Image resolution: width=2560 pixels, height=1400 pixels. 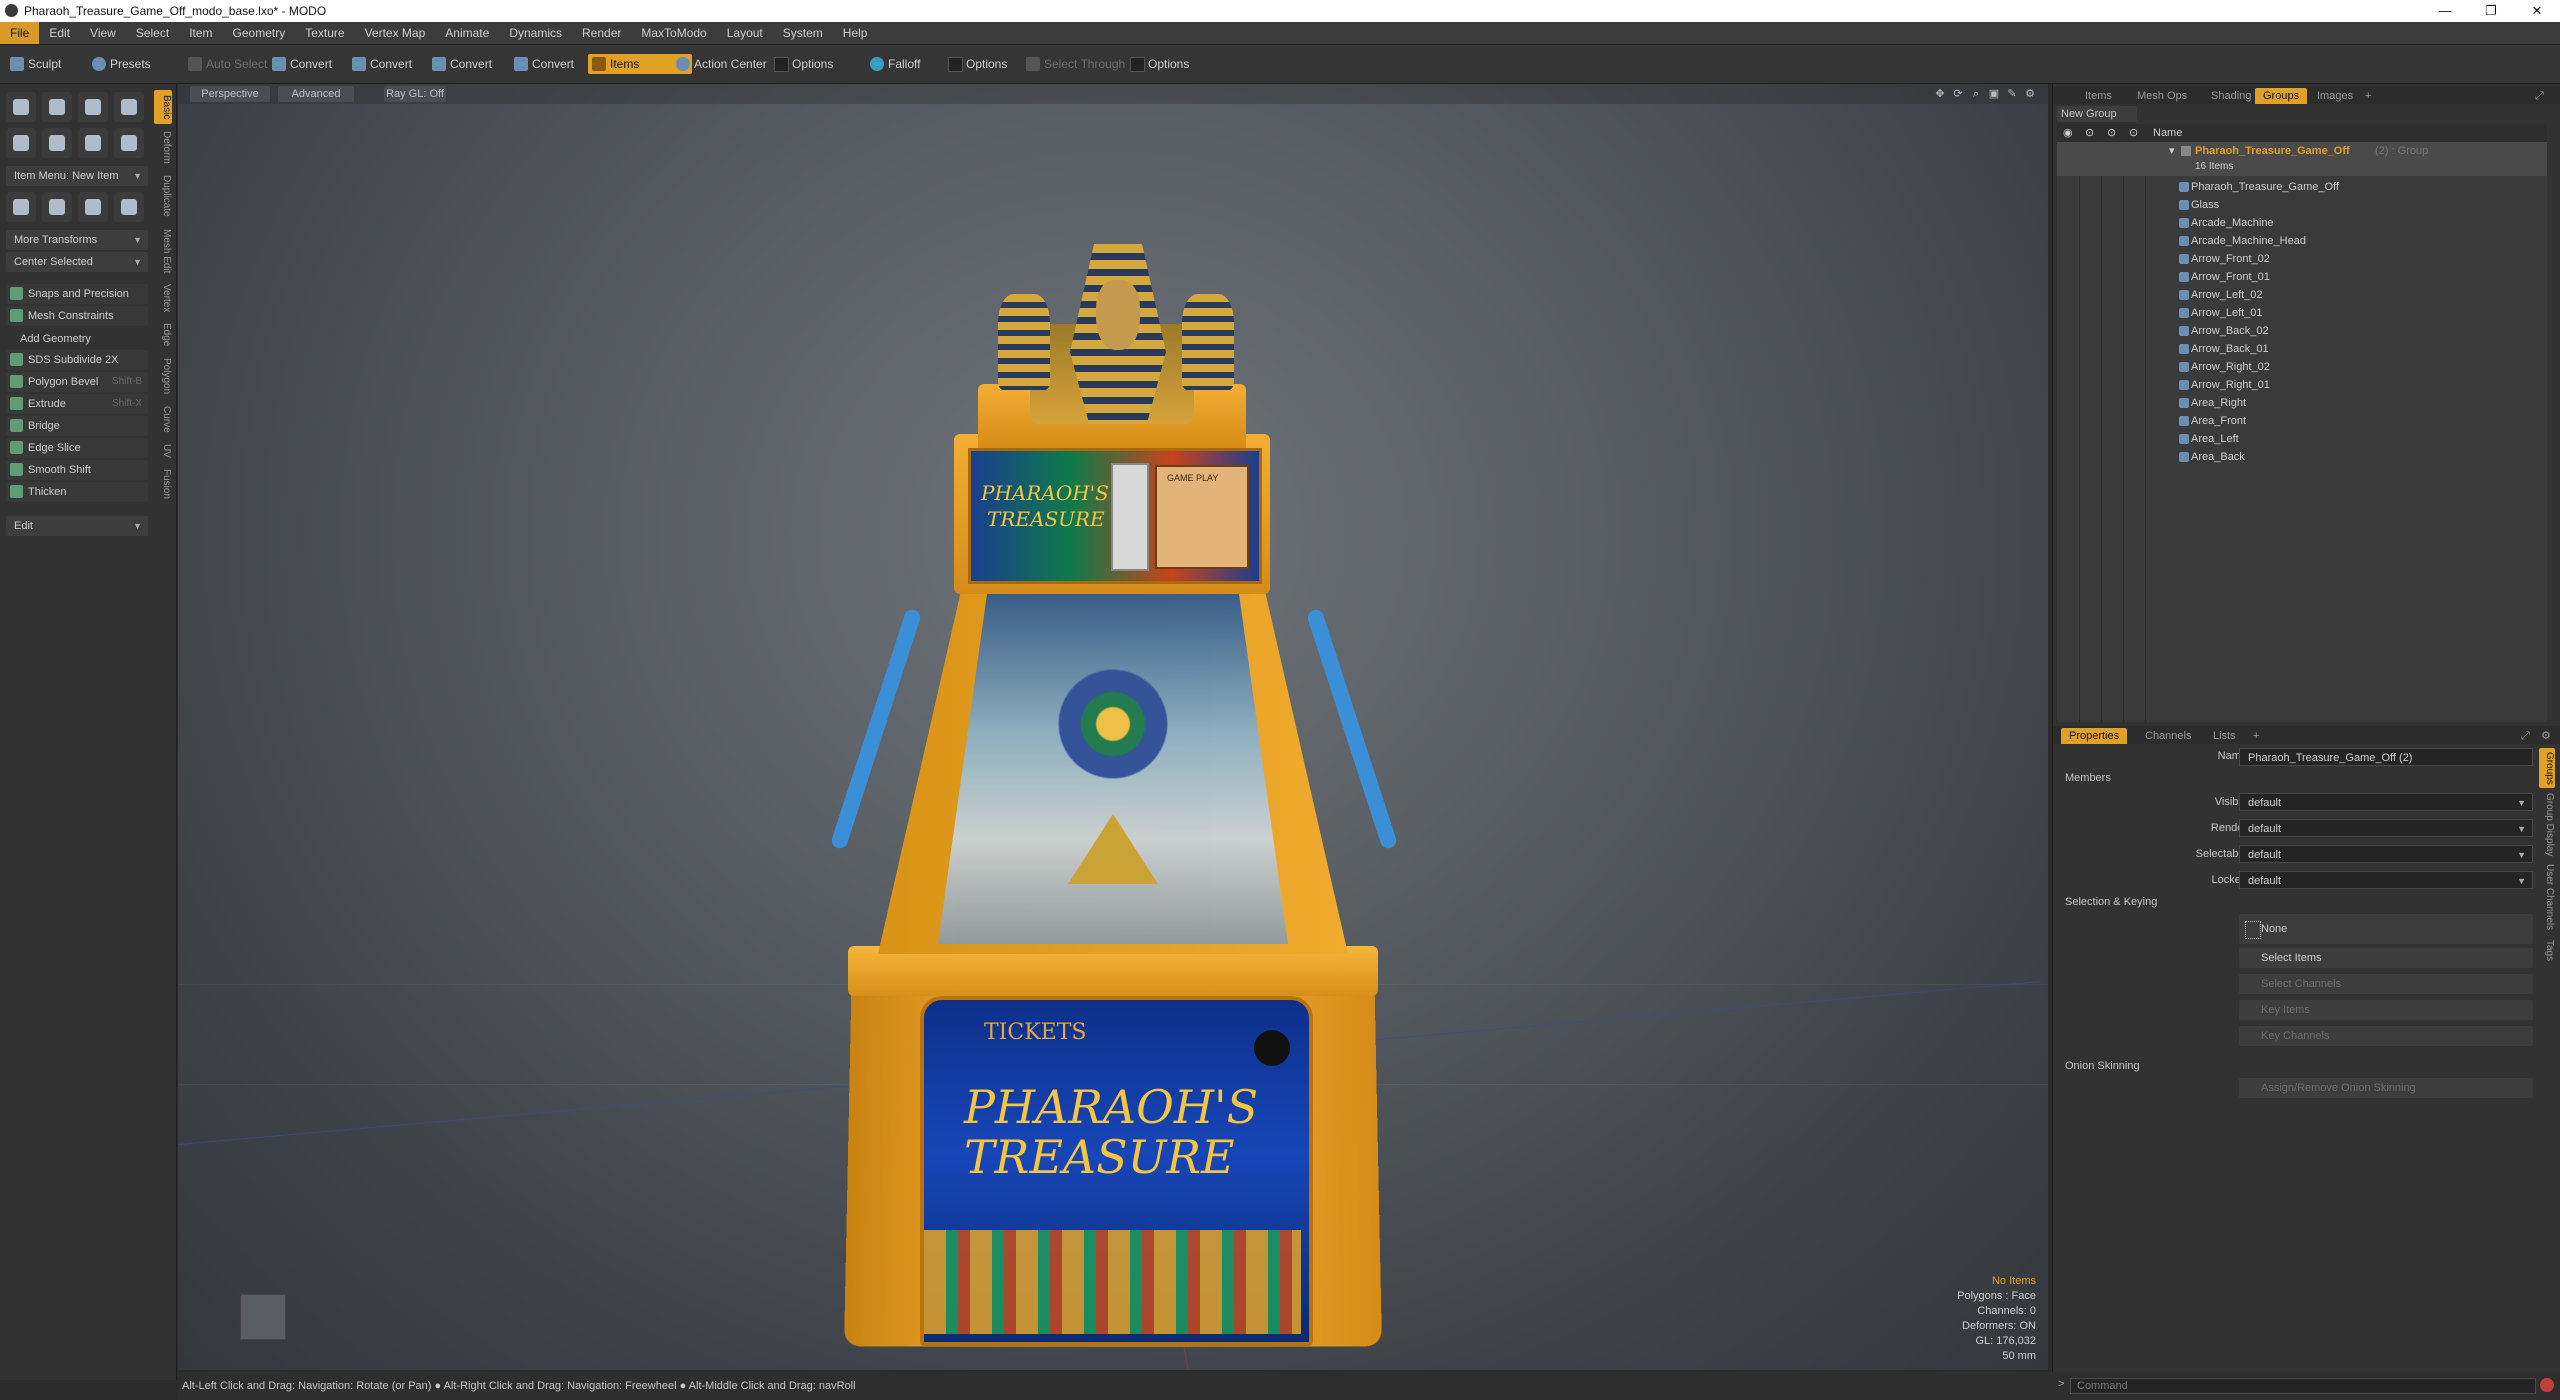 I want to click on vtab-groups: Groups, so click(x=2547, y=768).